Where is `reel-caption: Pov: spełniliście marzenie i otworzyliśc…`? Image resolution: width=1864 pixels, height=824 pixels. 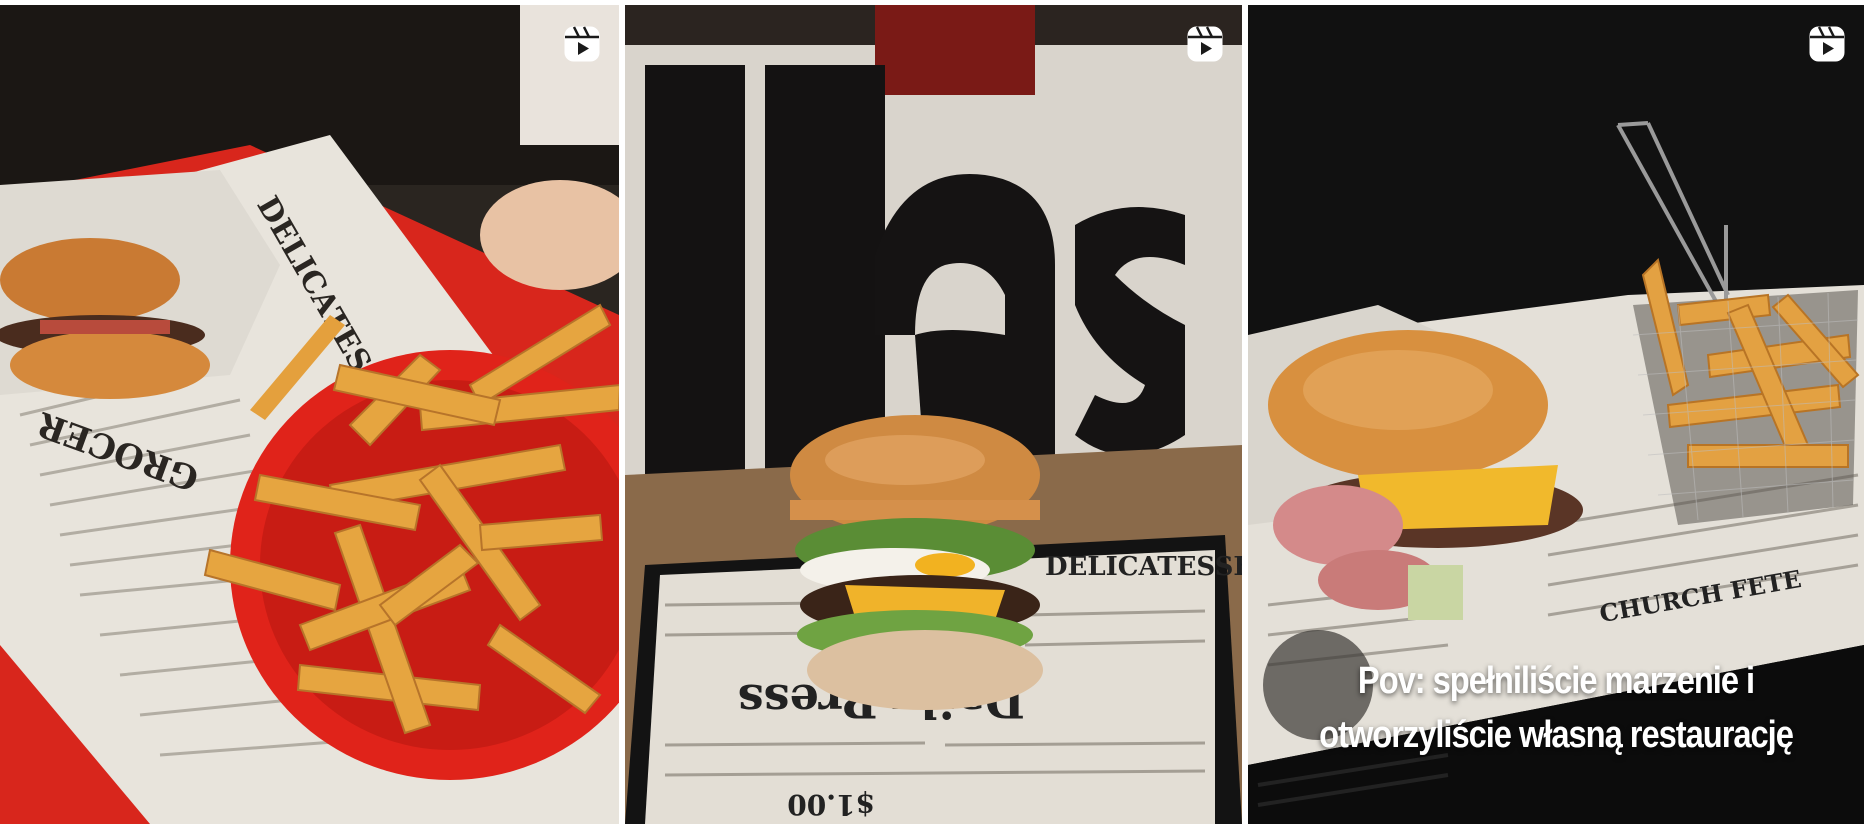 reel-caption: Pov: spełniliście marzenie i otworzyliśc… is located at coordinates (1556, 708).